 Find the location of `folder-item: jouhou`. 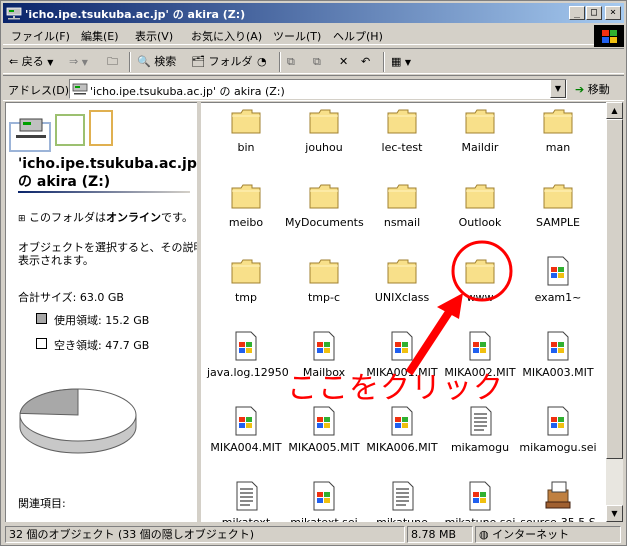

folder-item: jouhou is located at coordinates (324, 139).